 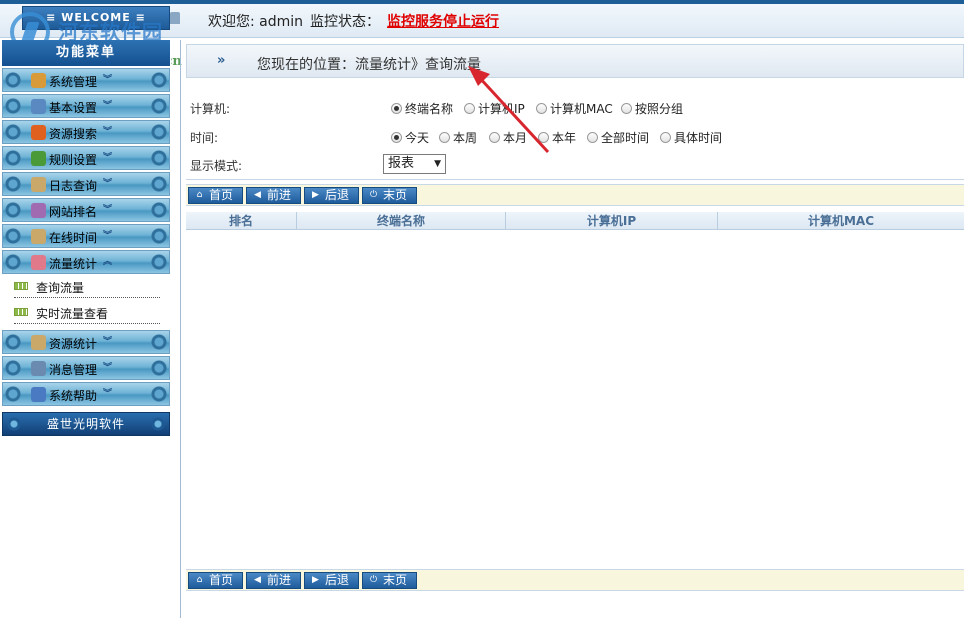 I want to click on sidebar-item-label: 规则设置, so click(x=73, y=160).